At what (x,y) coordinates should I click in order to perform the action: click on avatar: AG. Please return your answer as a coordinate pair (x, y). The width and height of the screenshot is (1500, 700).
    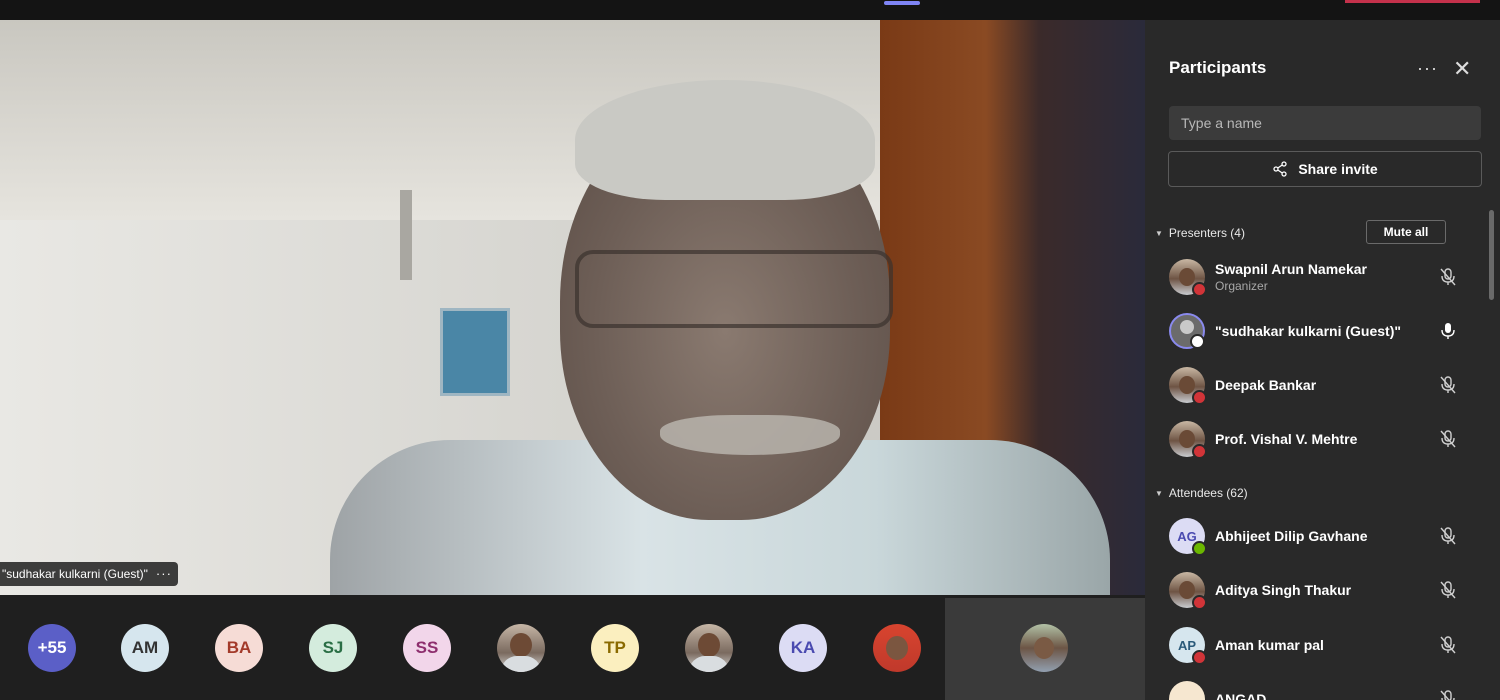
    Looking at the image, I should click on (1188, 537).